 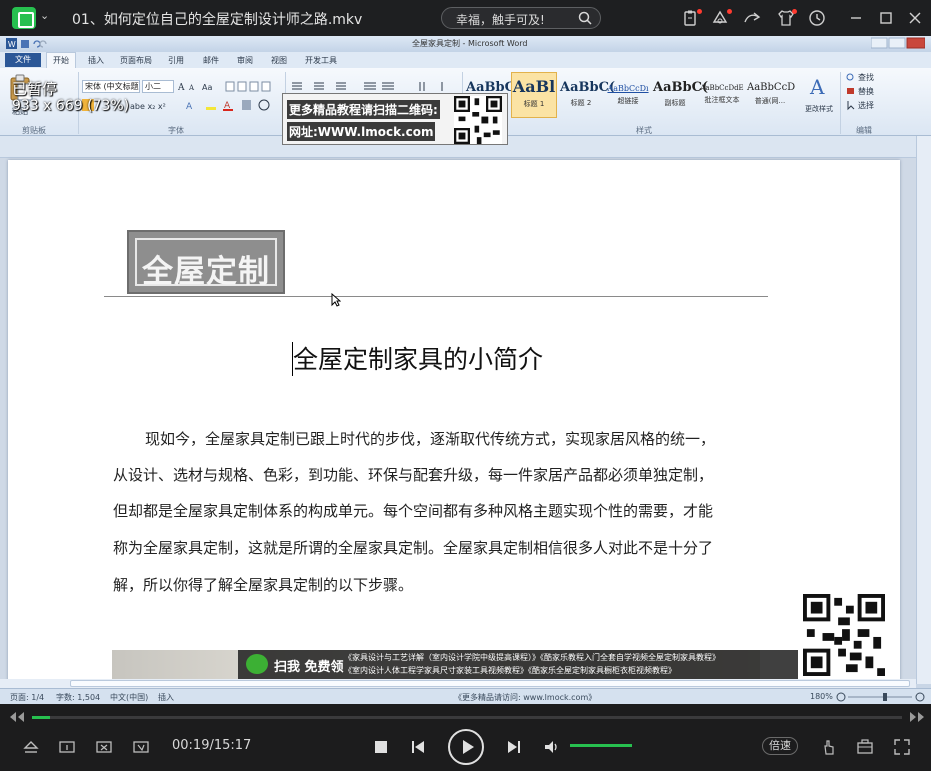 I want to click on player-controls: 00:19/15:17 倍速, so click(x=465, y=737).